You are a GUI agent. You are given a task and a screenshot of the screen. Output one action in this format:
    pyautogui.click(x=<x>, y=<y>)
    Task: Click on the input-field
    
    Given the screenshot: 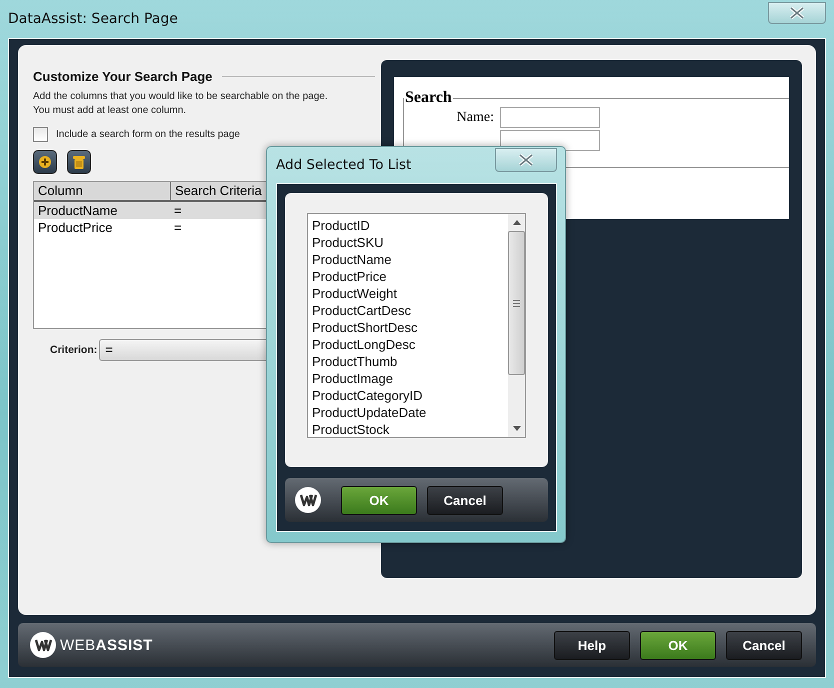 What is the action you would take?
    pyautogui.click(x=550, y=117)
    